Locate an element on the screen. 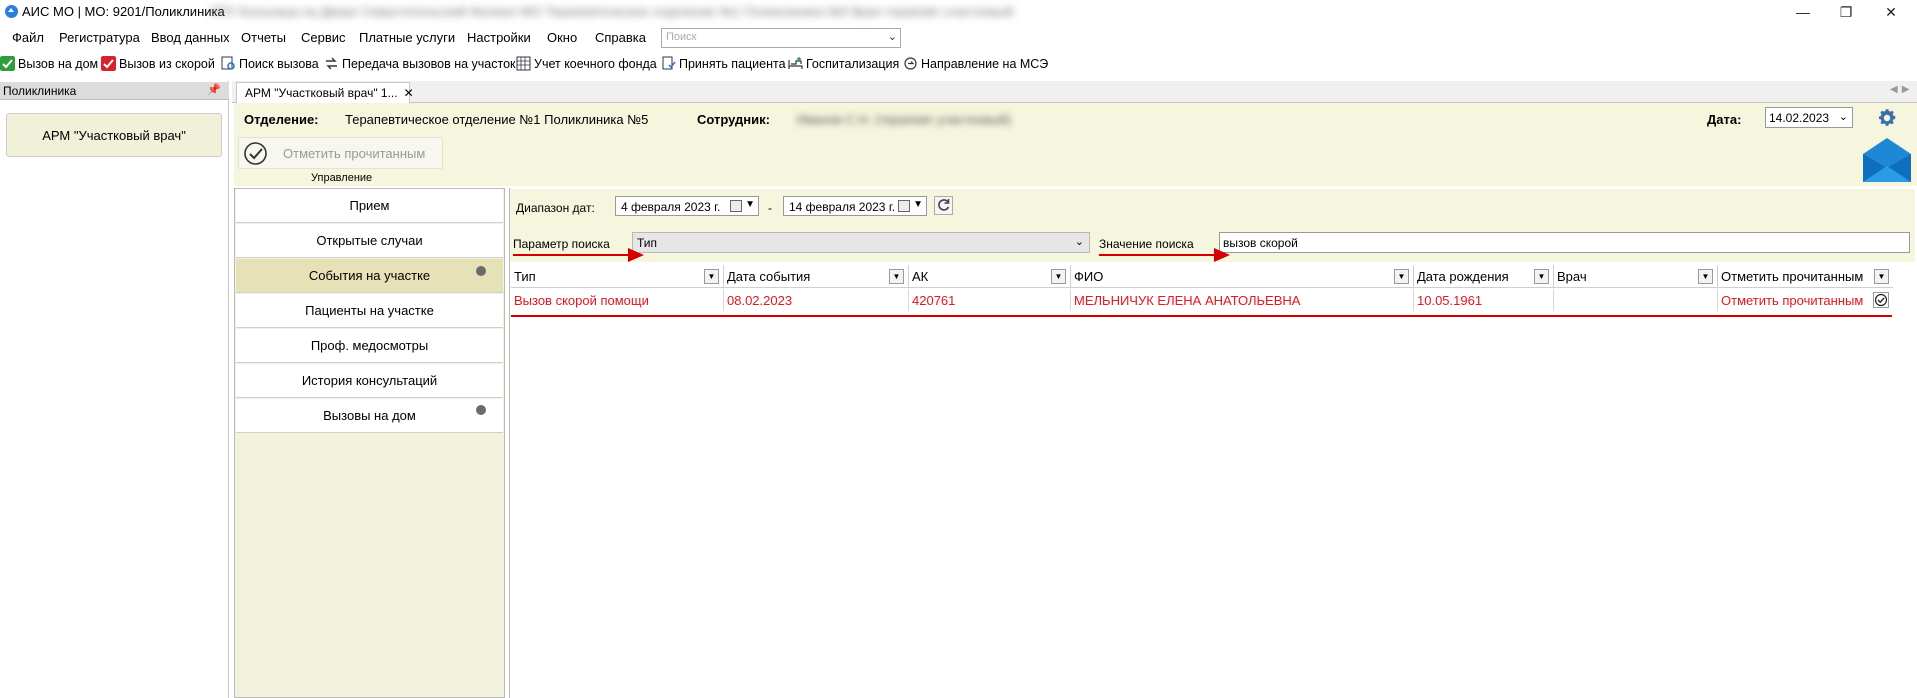 This screenshot has height=698, width=1917. date-from-picker: 4 февраля 2023 г. ▼ is located at coordinates (687, 206).